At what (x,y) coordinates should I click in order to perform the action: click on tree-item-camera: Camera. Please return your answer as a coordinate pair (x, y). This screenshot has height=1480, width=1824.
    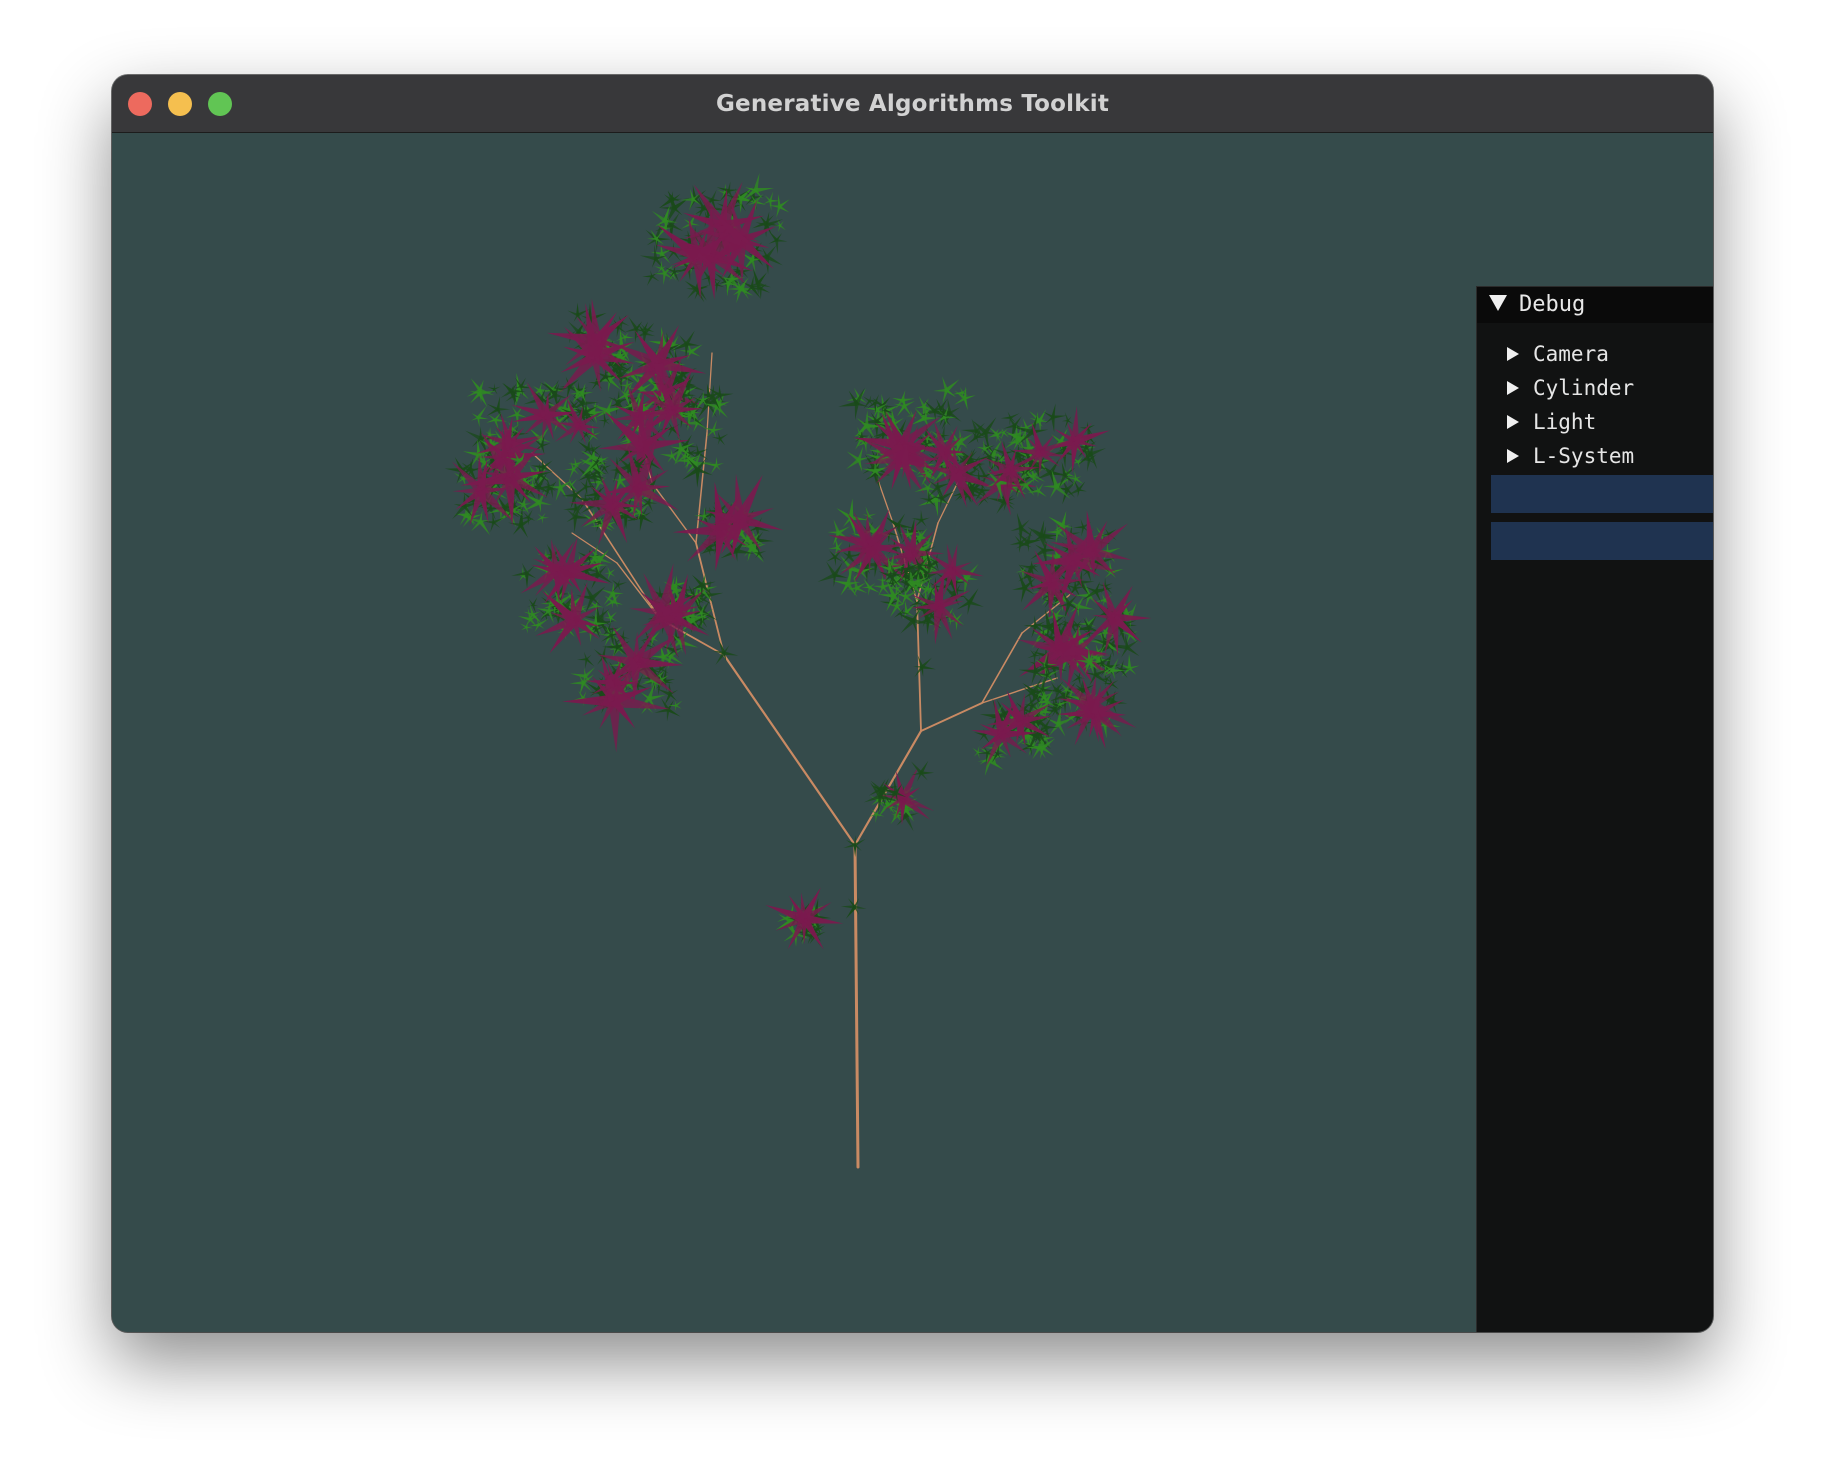
    Looking at the image, I should click on (1595, 355).